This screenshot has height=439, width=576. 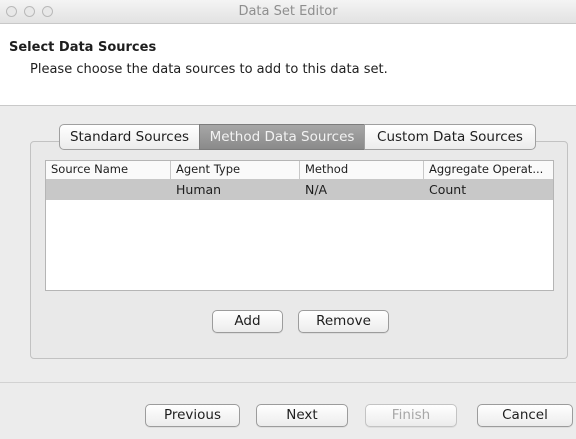 I want to click on tab-custom-data-sources: Custom Data Sources, so click(x=450, y=137).